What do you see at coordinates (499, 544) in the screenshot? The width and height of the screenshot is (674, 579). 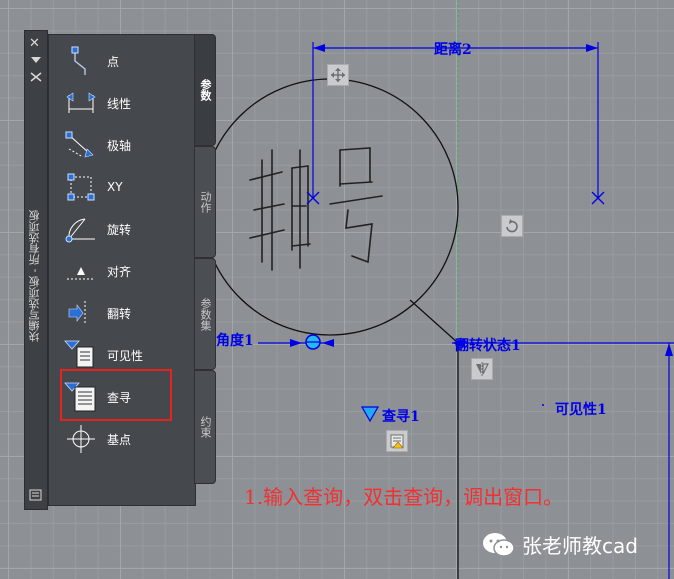 I see `wechat-icon` at bounding box center [499, 544].